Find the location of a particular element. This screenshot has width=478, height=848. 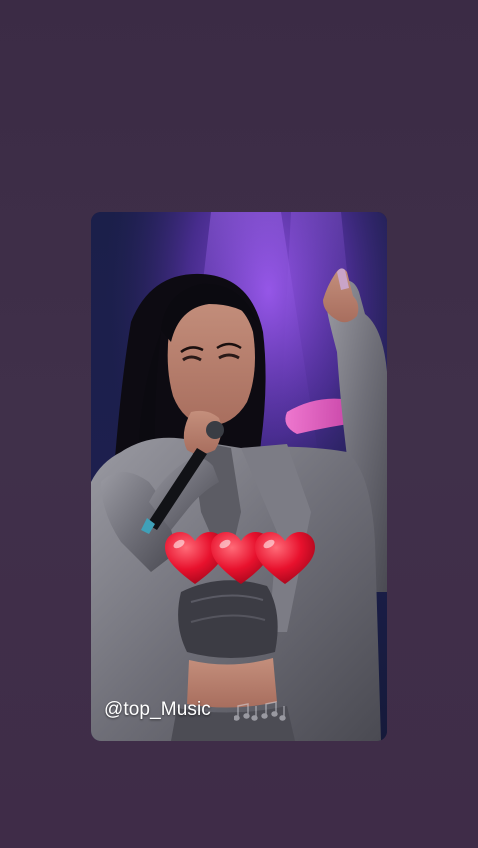

username-label: @top_Music is located at coordinates (157, 710).